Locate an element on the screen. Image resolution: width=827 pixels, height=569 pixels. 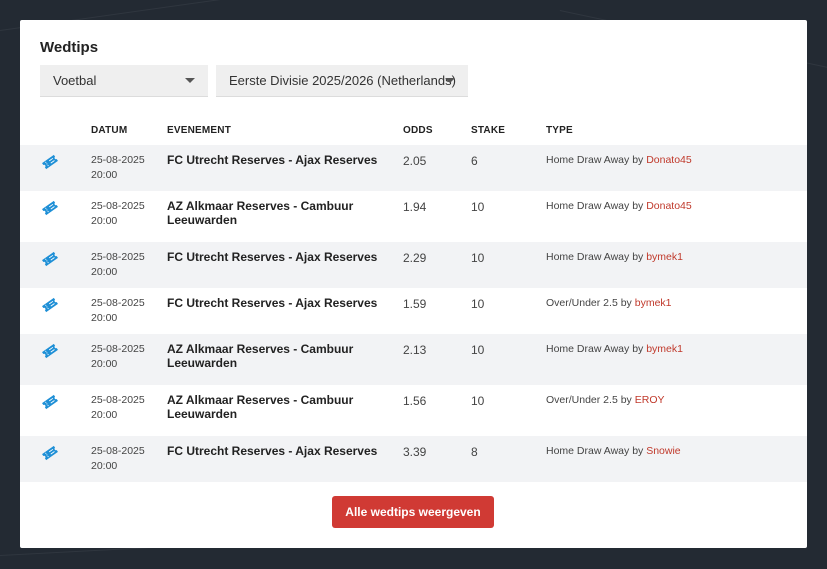
tipster-link: EROY is located at coordinates (650, 400).